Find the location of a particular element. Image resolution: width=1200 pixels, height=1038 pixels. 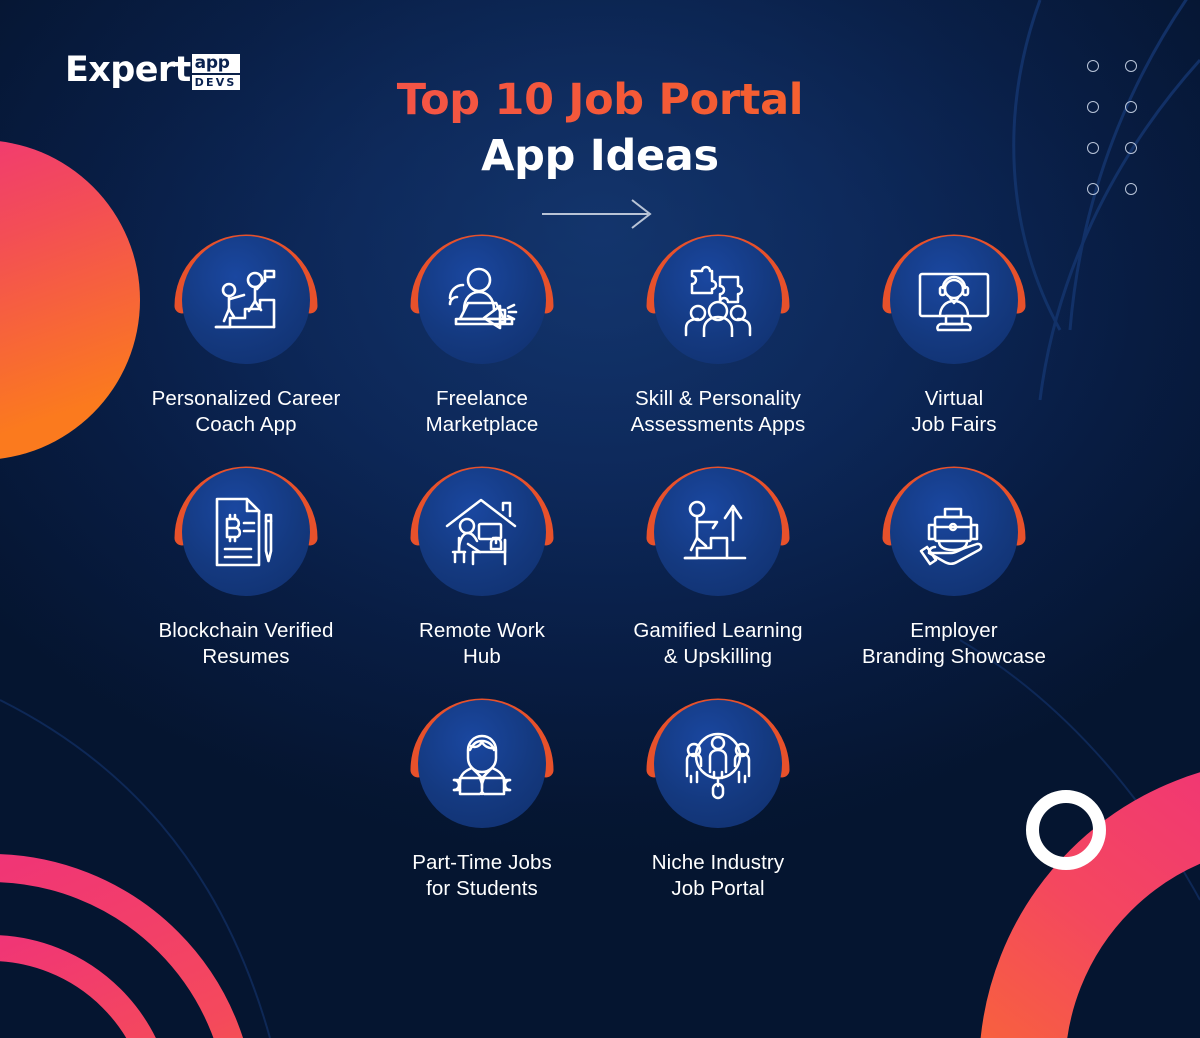

idea-label: Skill & Personality Assessments Apps is located at coordinates (718, 411).